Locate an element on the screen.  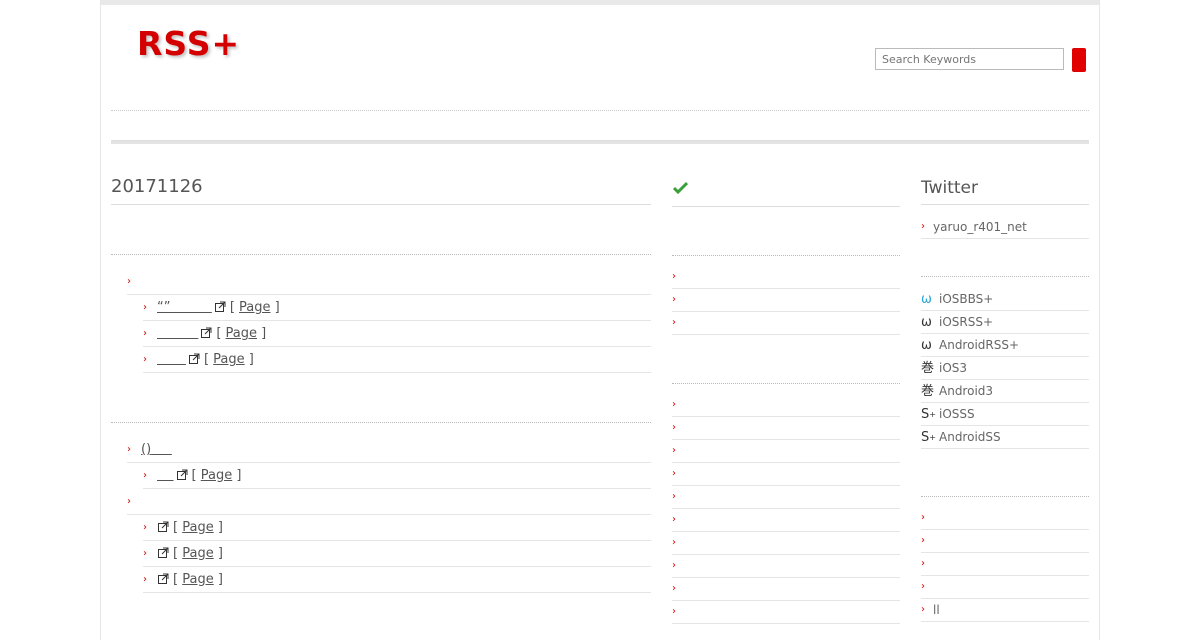
list-item: › () is located at coordinates (389, 450).